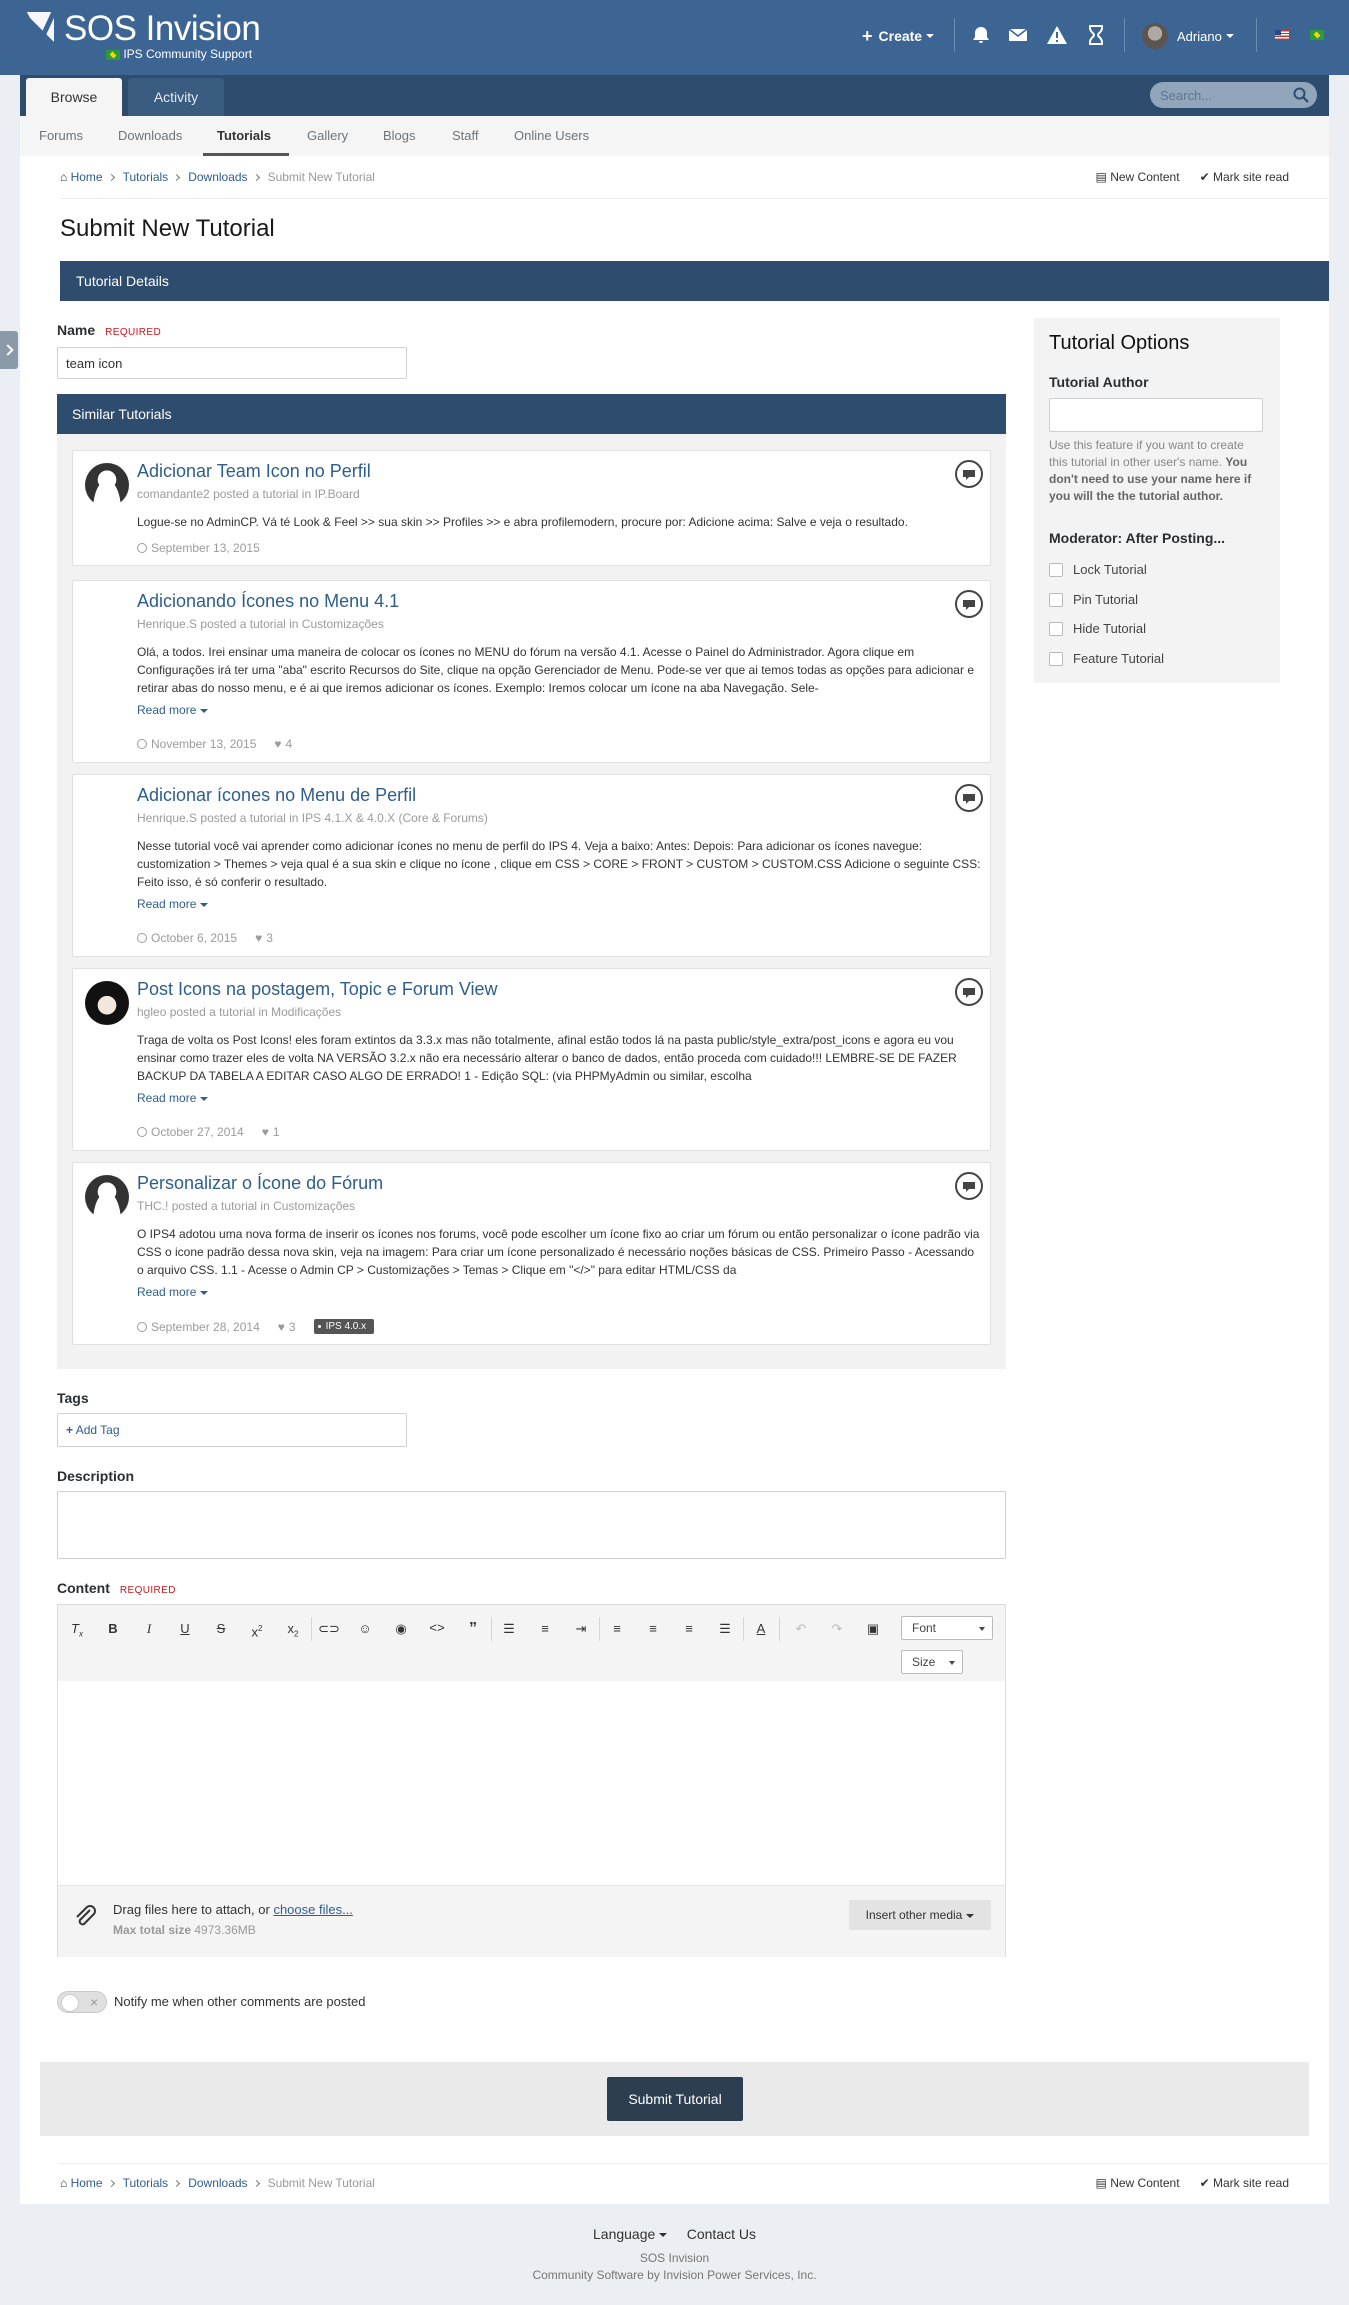 This screenshot has height=2305, width=1349. I want to click on us-flag-icon, so click(1282, 35).